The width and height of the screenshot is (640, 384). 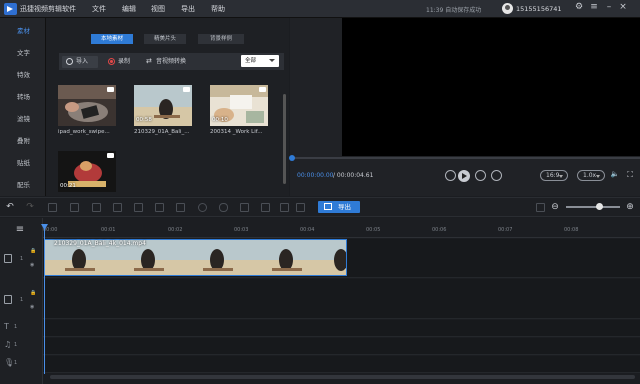 I want to click on avatar, so click(x=507, y=8).